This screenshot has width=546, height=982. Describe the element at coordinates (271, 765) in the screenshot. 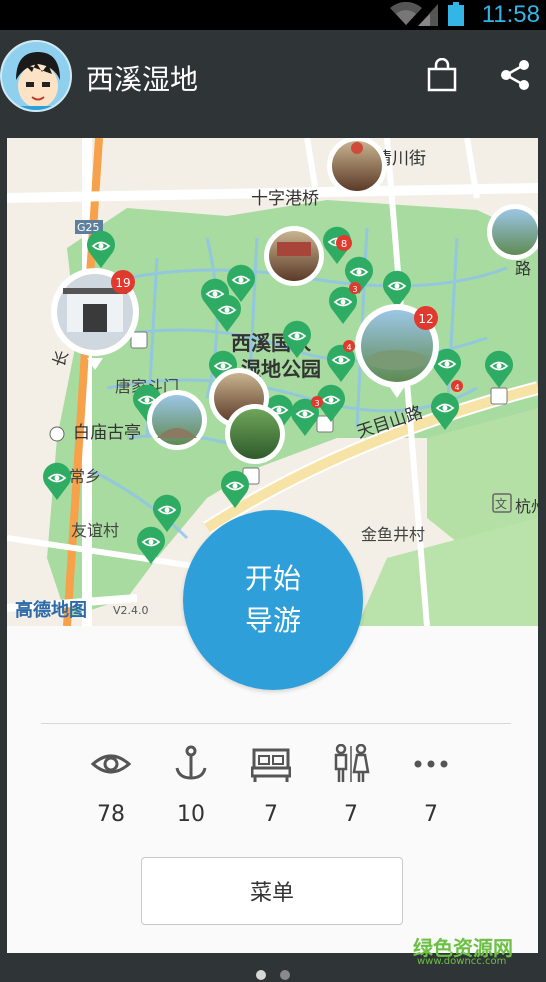

I see `bed-icon` at that location.